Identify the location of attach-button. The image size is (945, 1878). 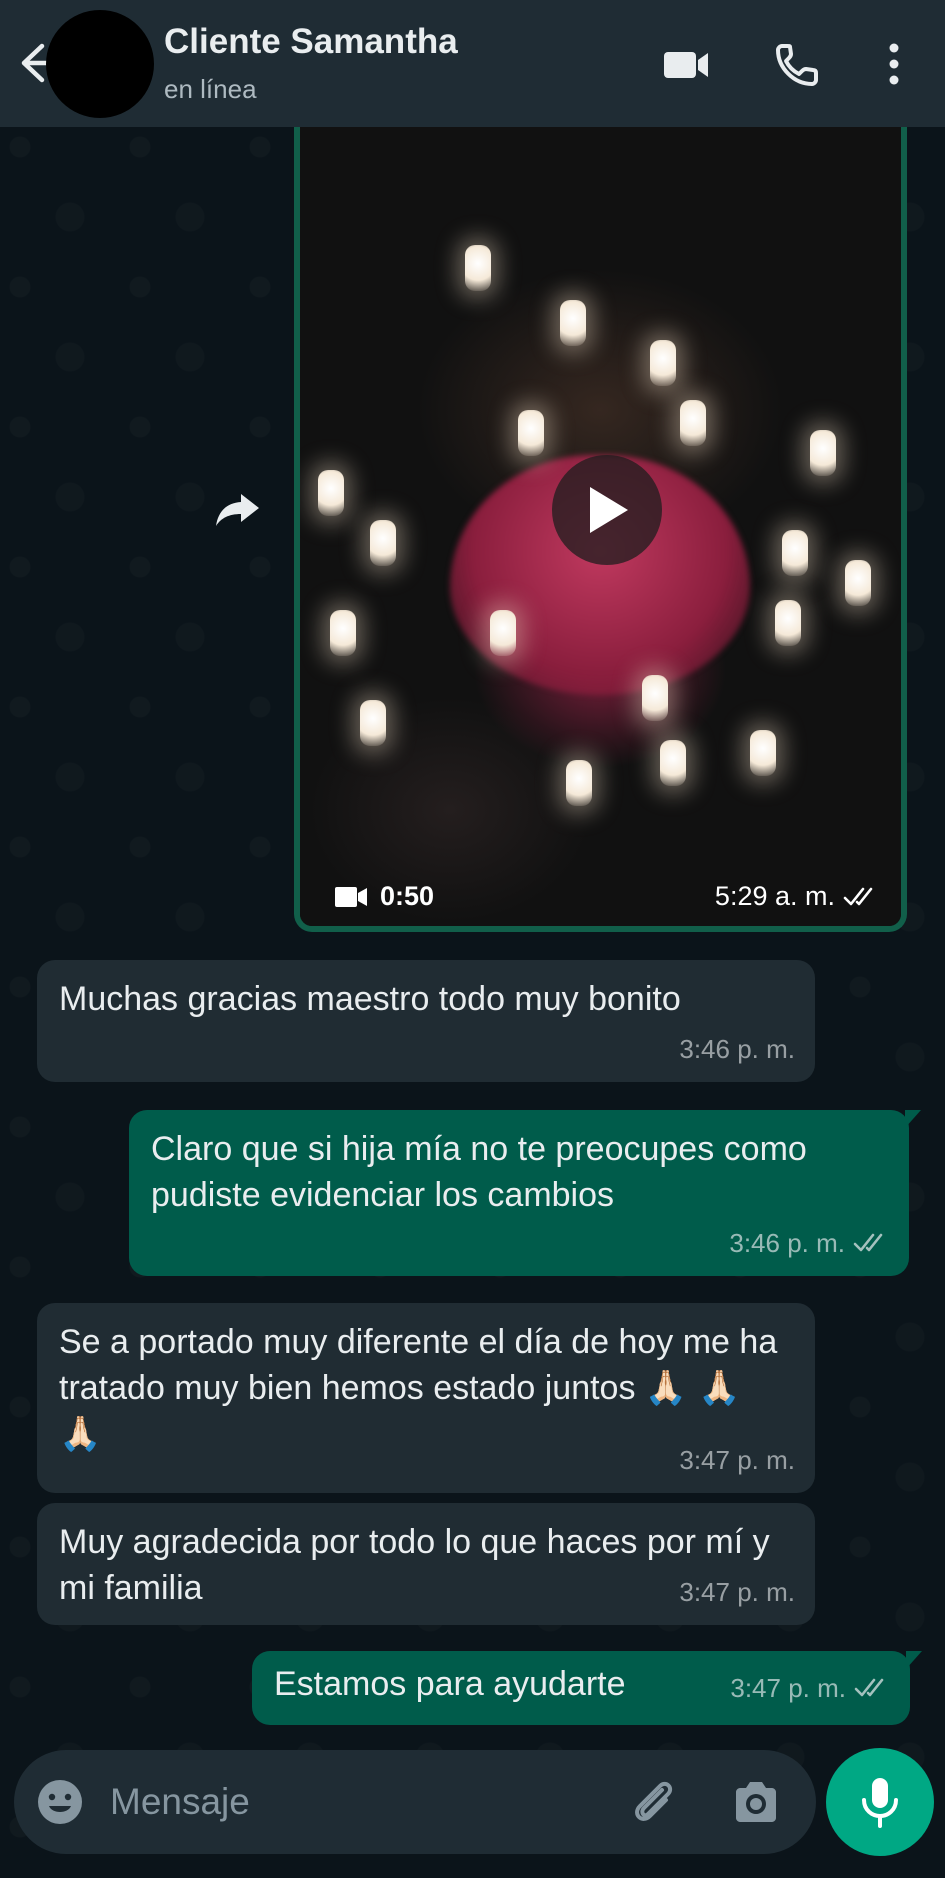
(654, 1802).